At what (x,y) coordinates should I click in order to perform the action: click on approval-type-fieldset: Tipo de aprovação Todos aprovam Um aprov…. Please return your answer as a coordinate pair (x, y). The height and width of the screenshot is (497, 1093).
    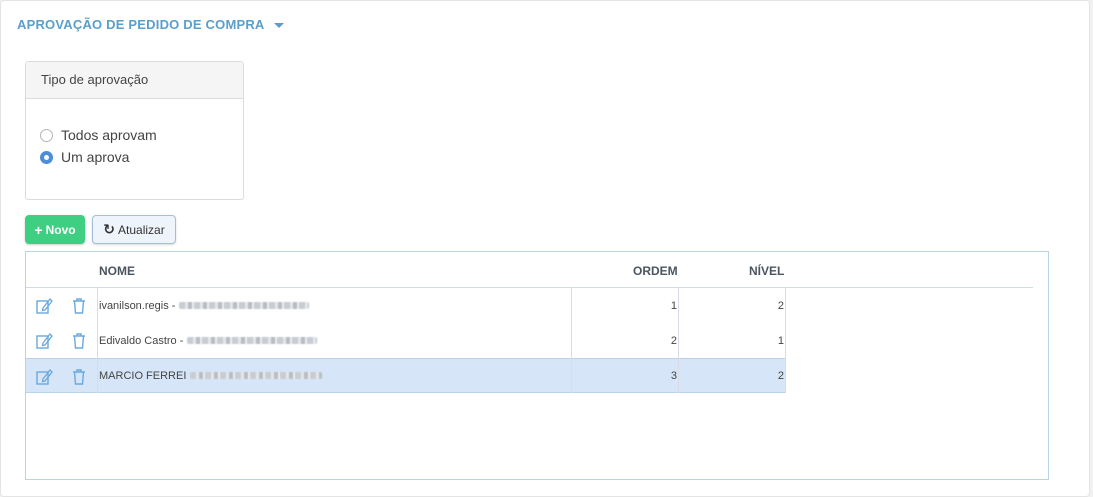
    Looking at the image, I should click on (134, 130).